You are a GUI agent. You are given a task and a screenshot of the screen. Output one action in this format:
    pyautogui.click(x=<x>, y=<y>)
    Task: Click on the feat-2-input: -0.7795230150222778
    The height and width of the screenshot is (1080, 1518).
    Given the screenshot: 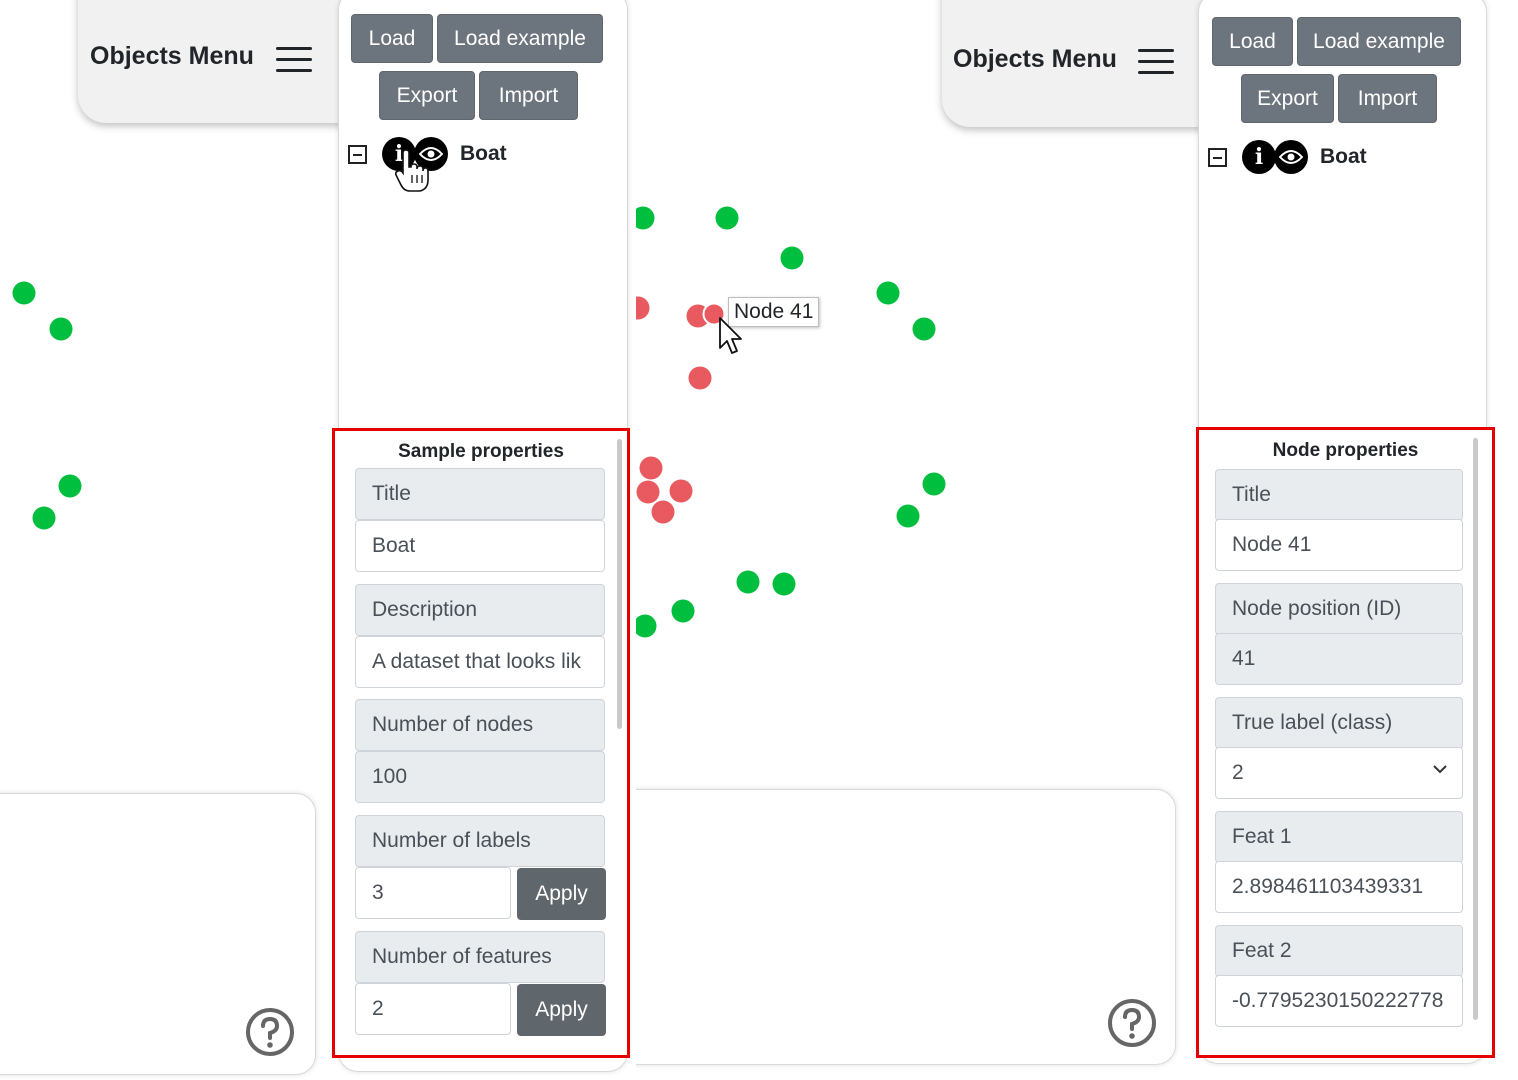 What is the action you would take?
    pyautogui.click(x=1339, y=1001)
    